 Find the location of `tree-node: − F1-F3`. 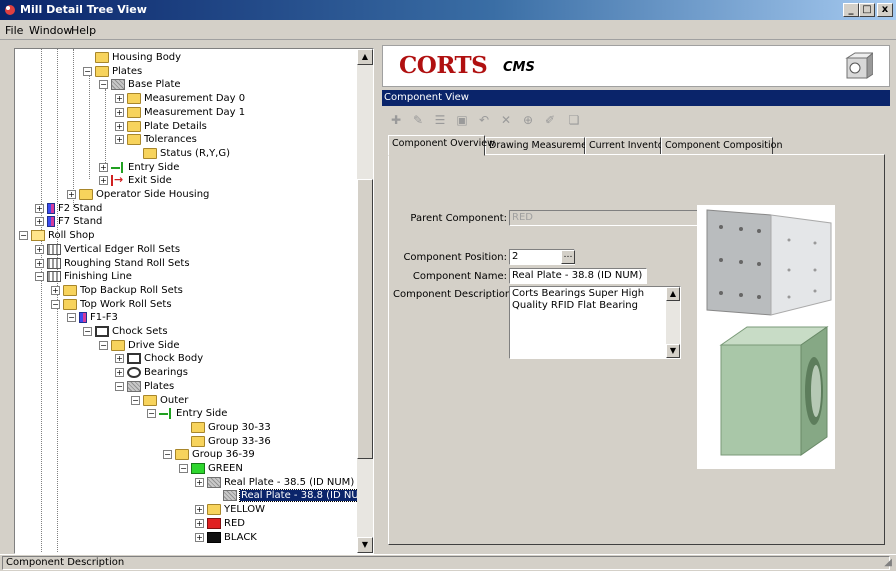

tree-node: − F1-F3 is located at coordinates (92, 317).